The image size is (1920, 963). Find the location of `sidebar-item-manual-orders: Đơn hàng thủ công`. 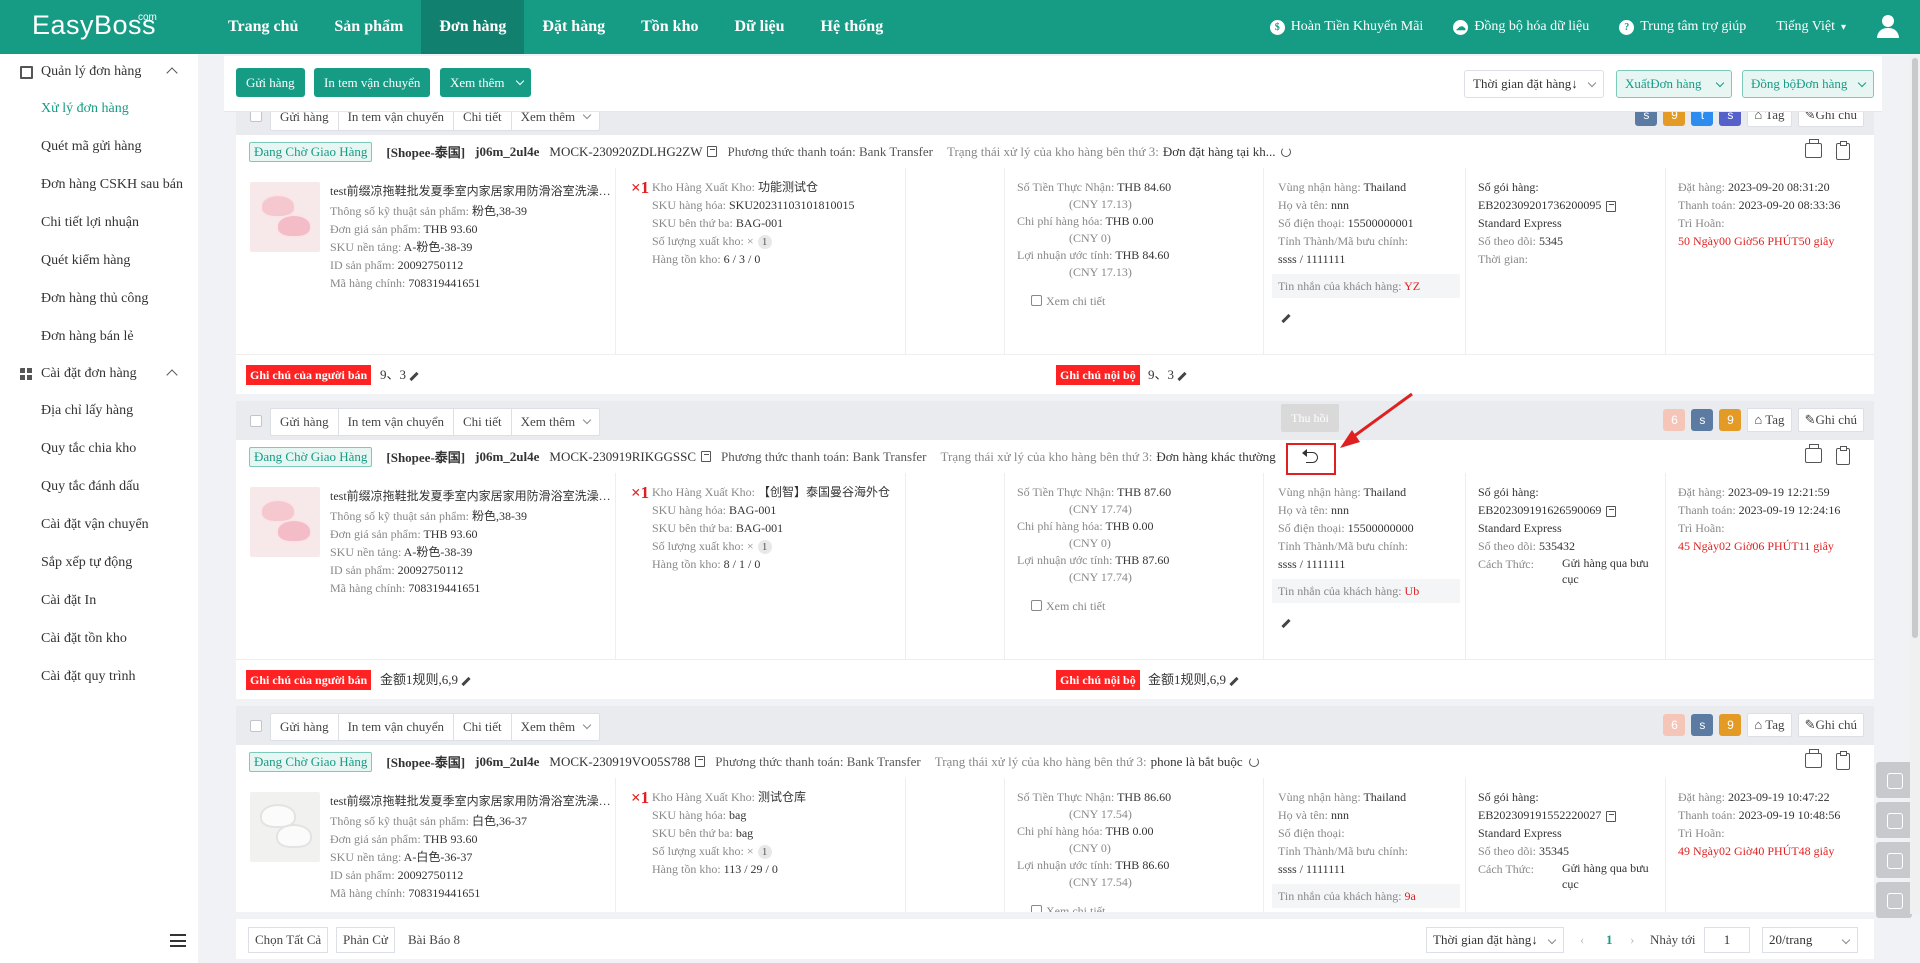

sidebar-item-manual-orders: Đơn hàng thủ công is located at coordinates (99, 299).